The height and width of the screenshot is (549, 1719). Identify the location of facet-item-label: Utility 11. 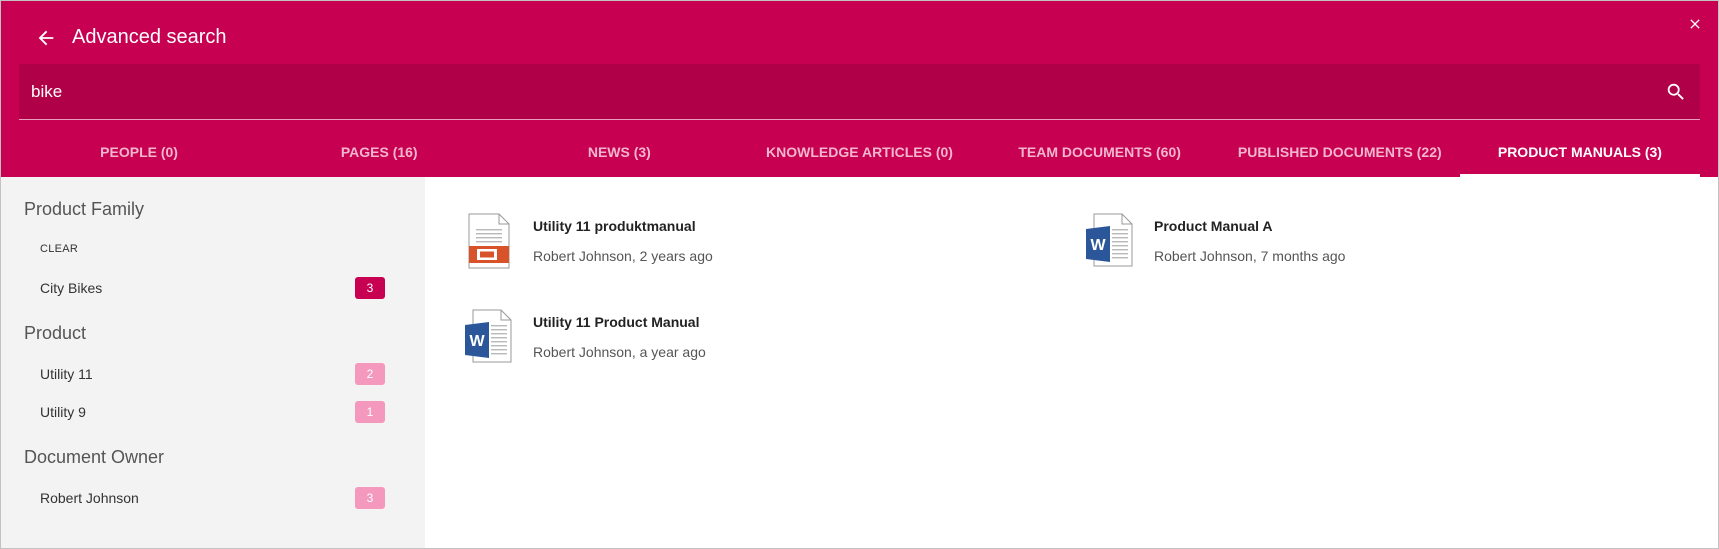
(66, 374).